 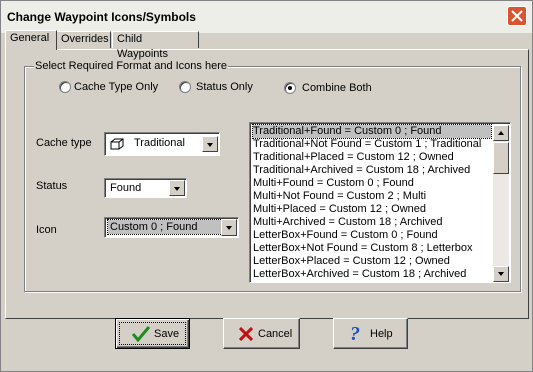 I want to click on save-label: Save, so click(x=167, y=334).